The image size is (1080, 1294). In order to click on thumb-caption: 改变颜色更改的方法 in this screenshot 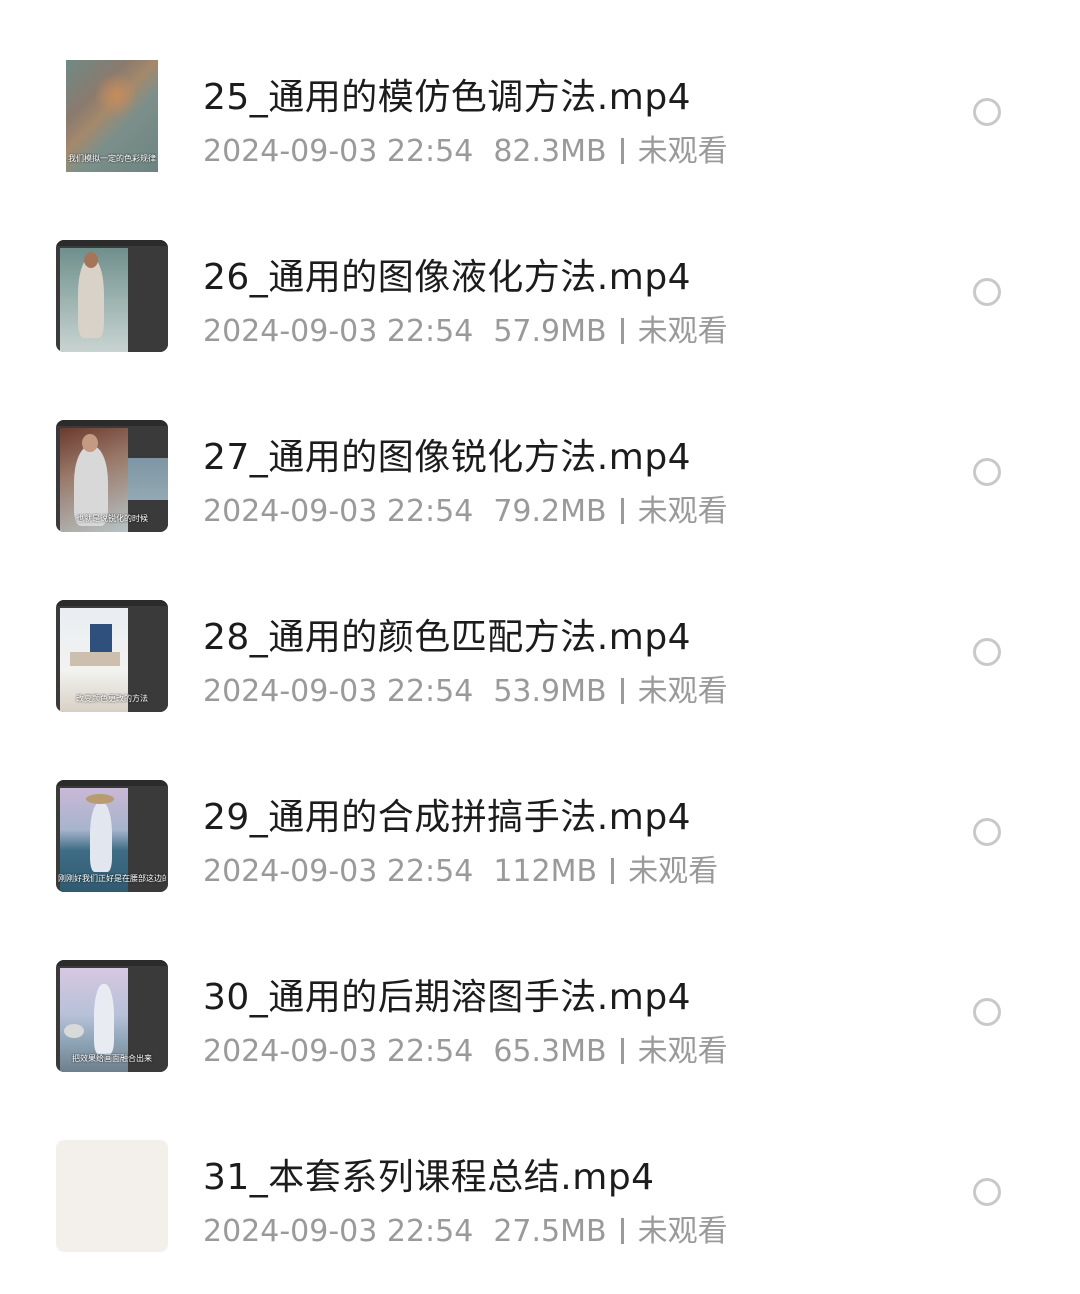, I will do `click(112, 698)`.